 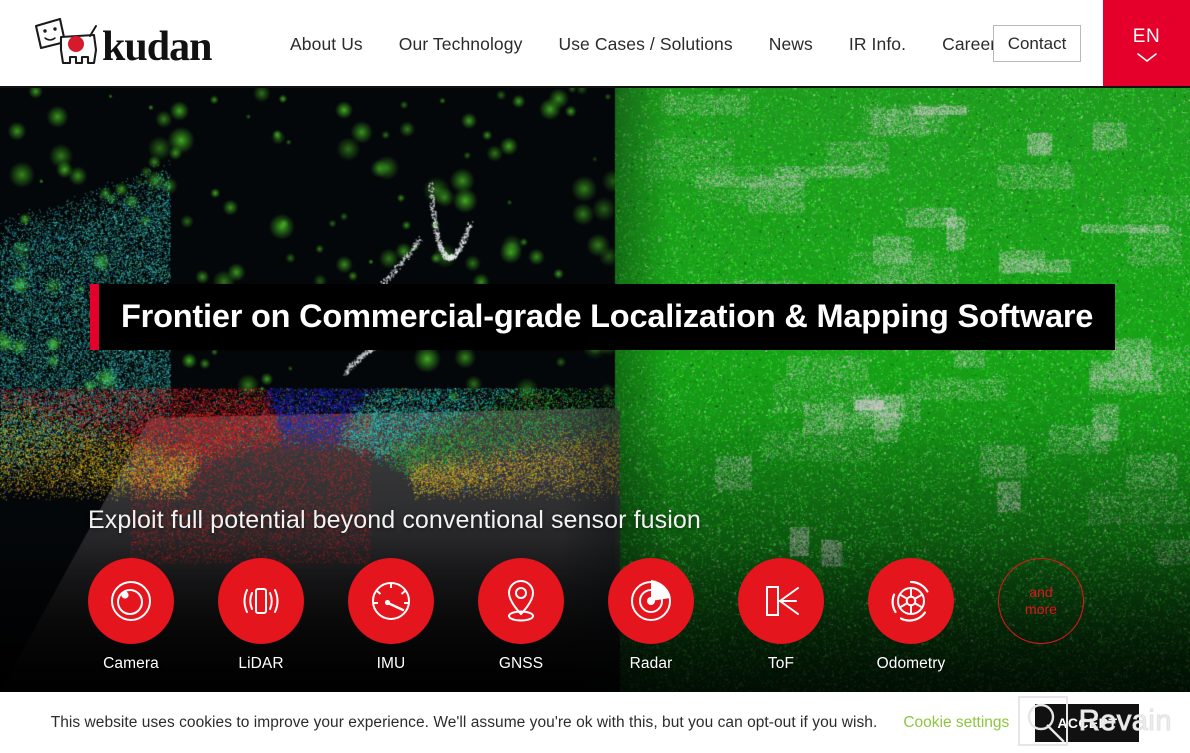 I want to click on wheel-icon-circle, so click(x=911, y=601).